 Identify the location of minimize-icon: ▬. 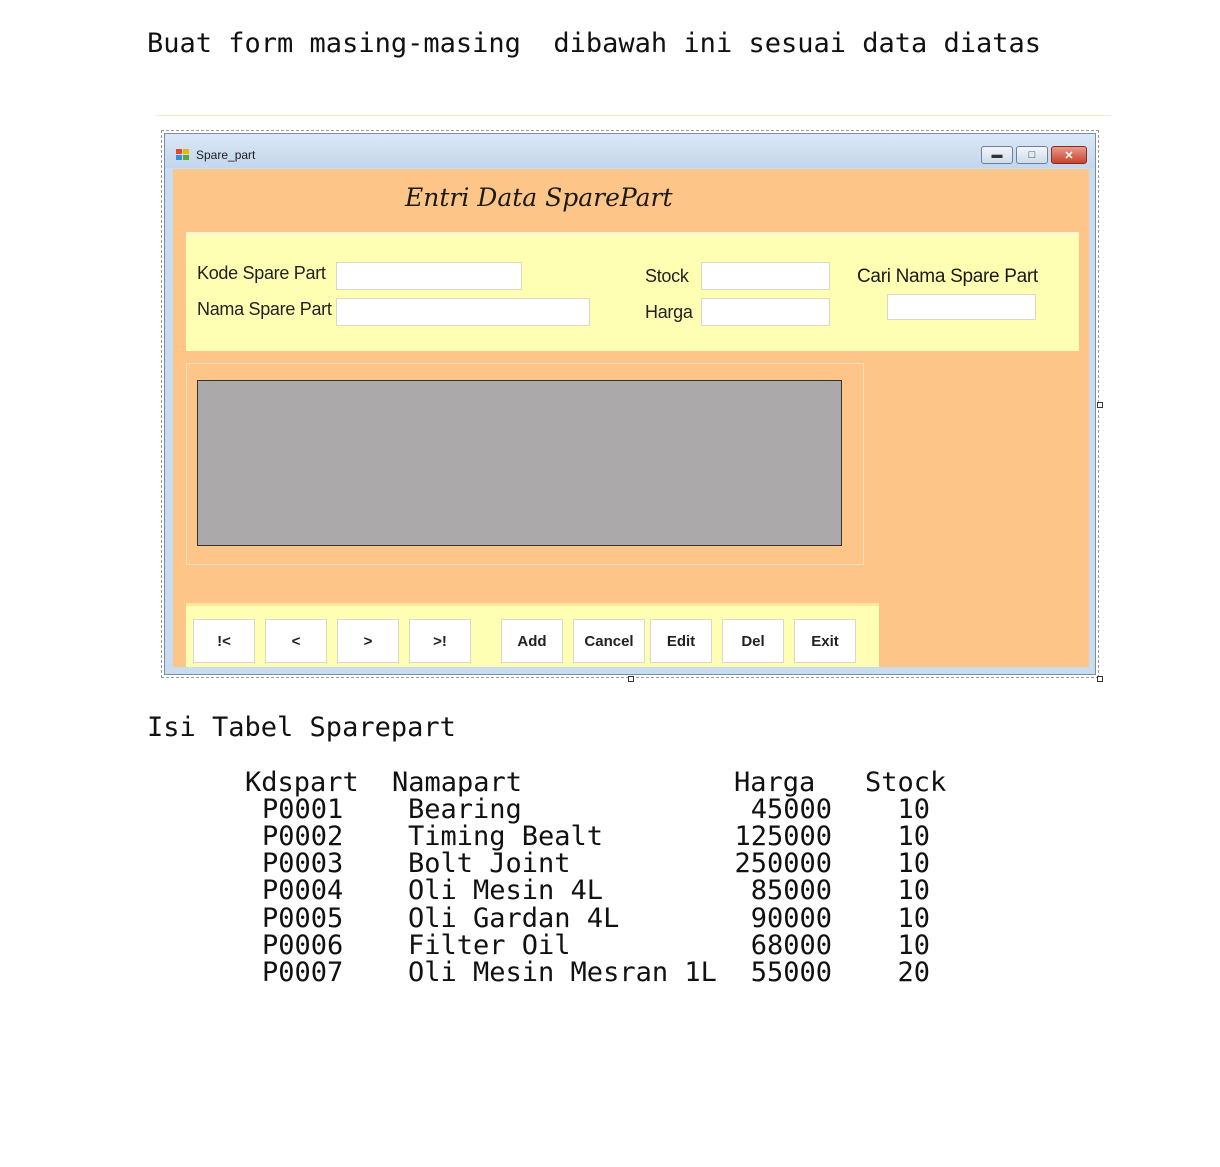
(997, 155).